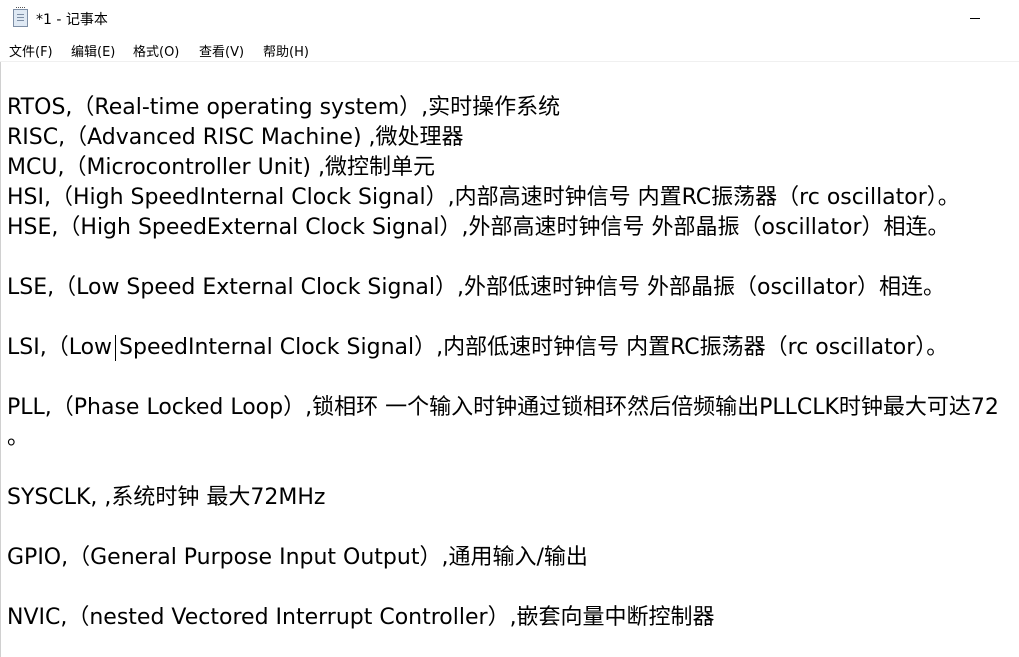  Describe the element at coordinates (235, 137) in the screenshot. I see `text-line: RISC,（Advanced RISC Machine) ,微处理器` at that location.